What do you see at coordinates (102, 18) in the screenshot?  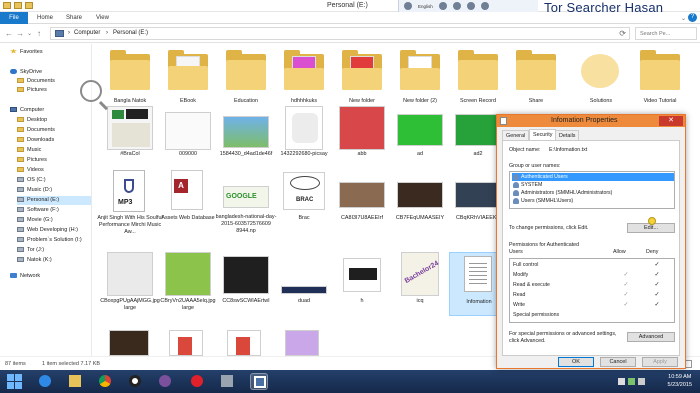 I see `tab-view: View` at bounding box center [102, 18].